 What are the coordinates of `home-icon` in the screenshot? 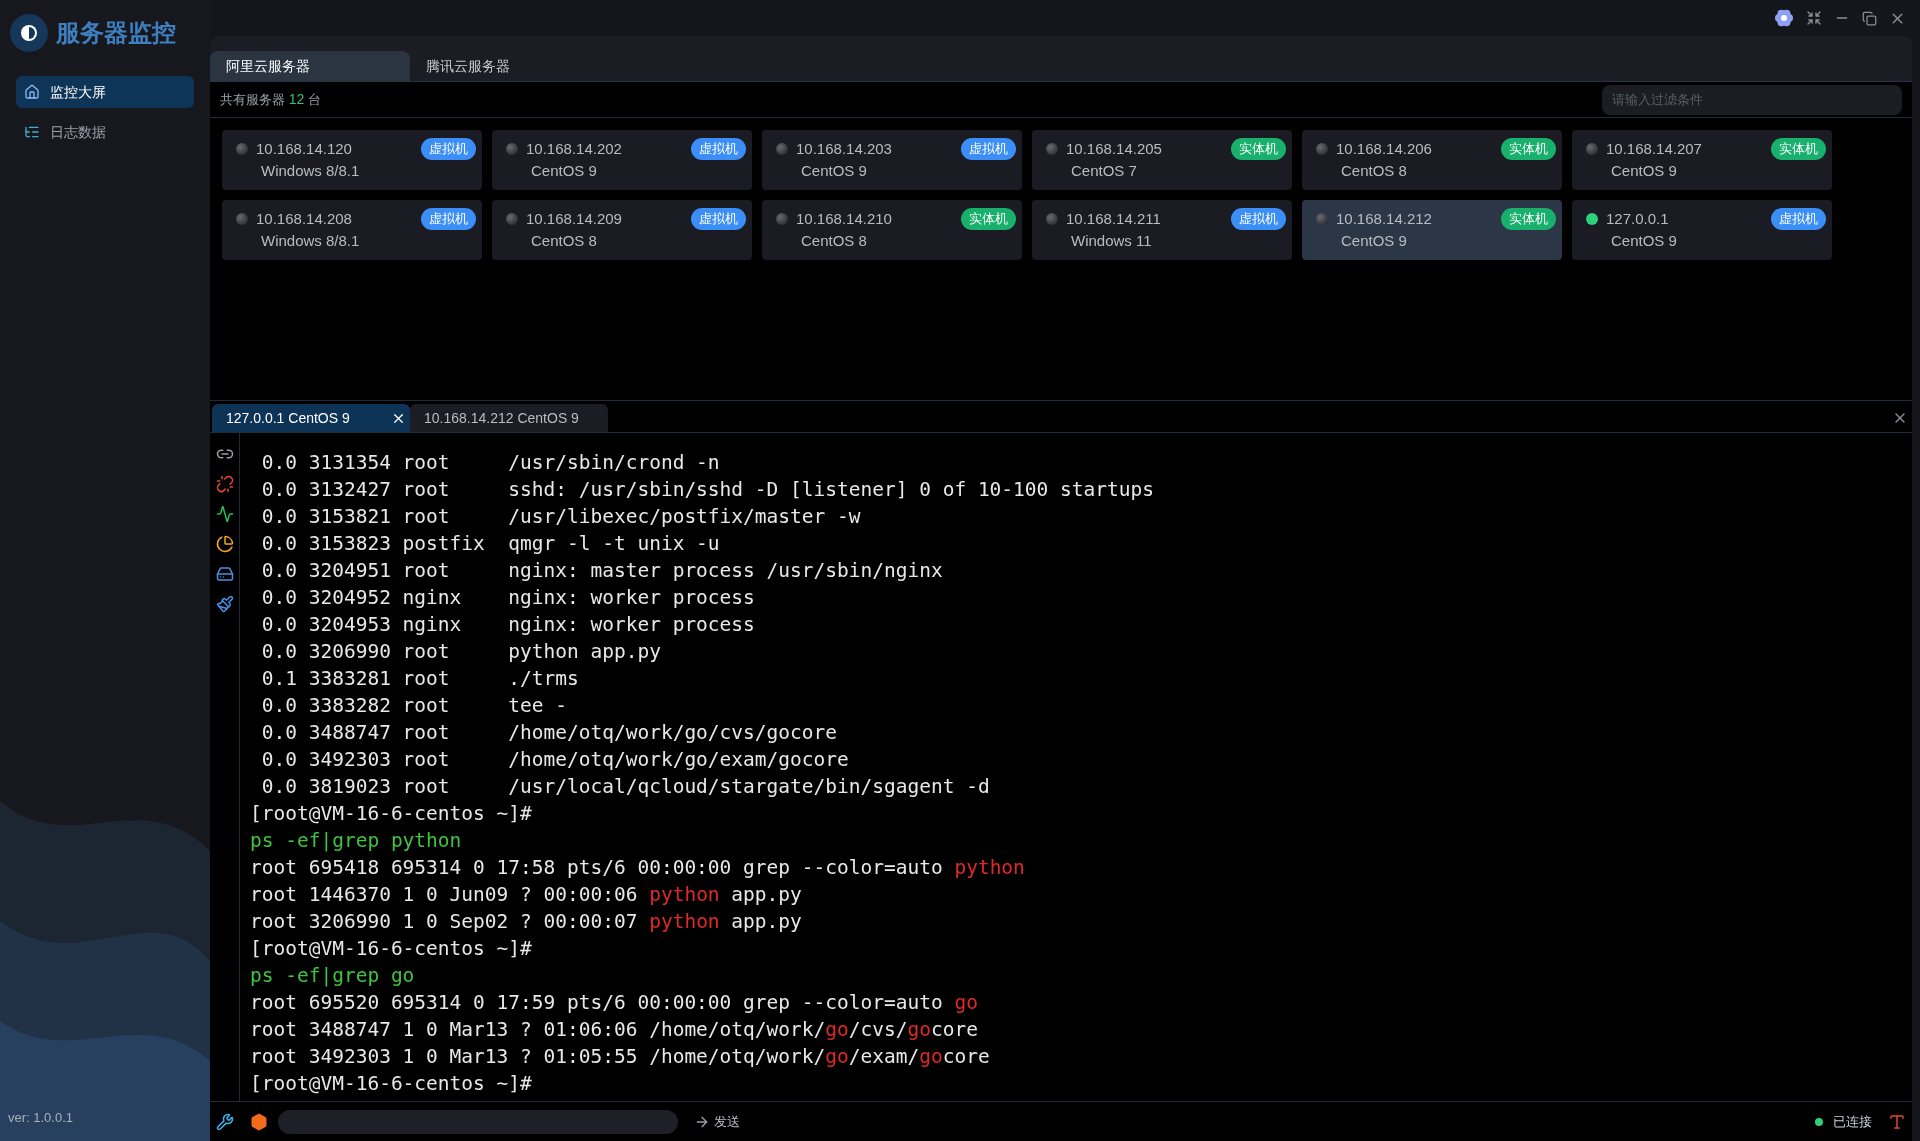 It's located at (32, 92).